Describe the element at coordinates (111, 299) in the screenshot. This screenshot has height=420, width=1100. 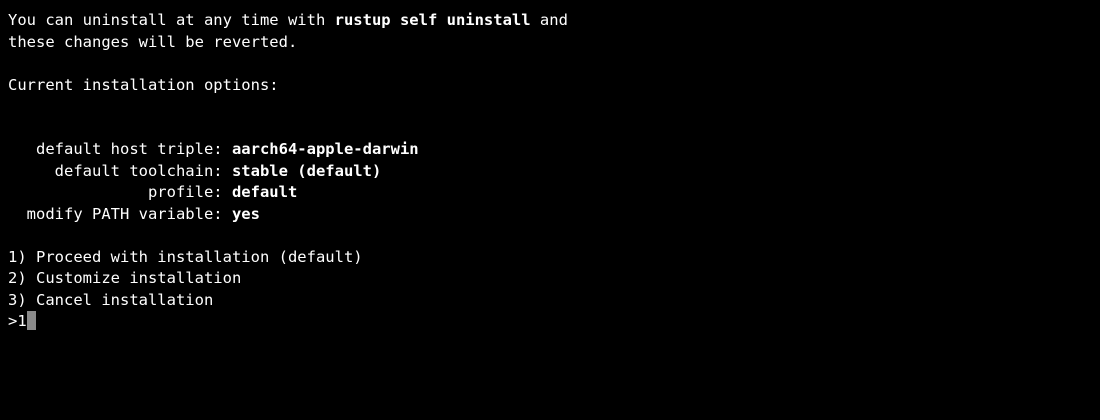
I see `menu-item-cancel: 3) Cancel installation` at that location.